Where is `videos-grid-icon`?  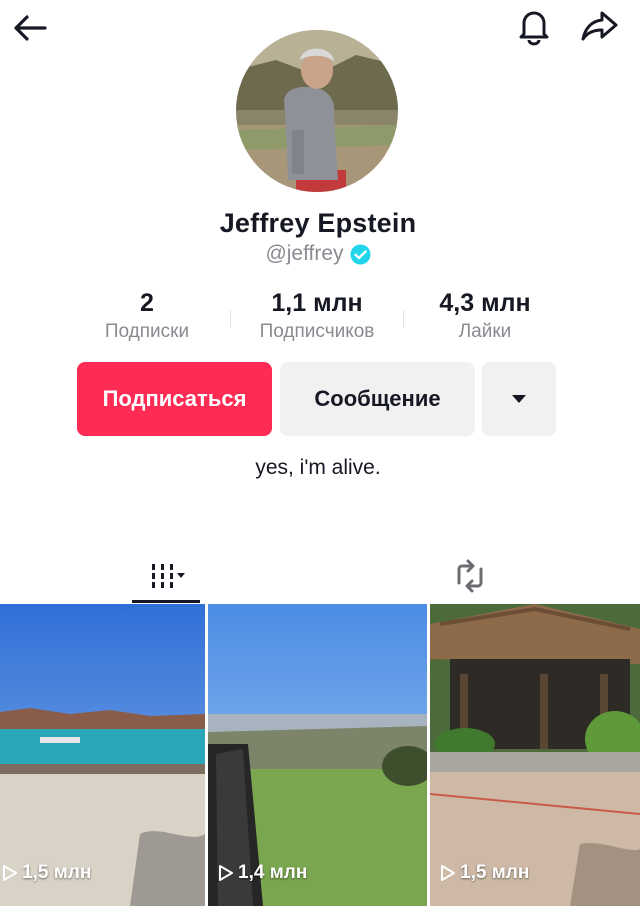 videos-grid-icon is located at coordinates (168, 576).